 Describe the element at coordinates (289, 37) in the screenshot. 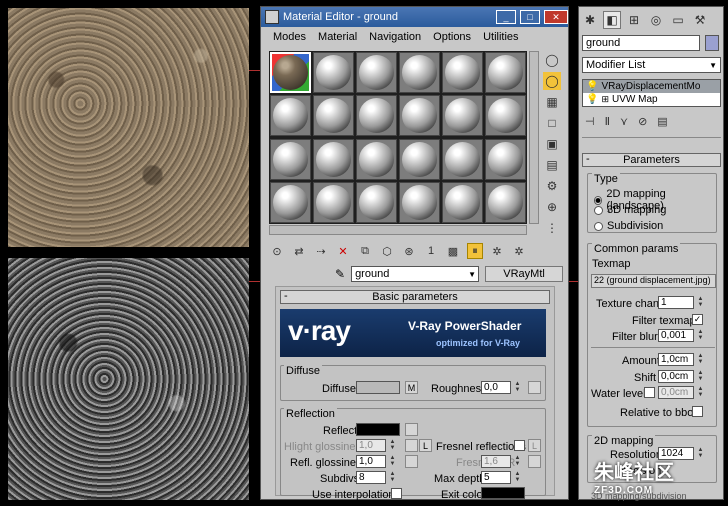

I see `menu-modes: Modes` at that location.